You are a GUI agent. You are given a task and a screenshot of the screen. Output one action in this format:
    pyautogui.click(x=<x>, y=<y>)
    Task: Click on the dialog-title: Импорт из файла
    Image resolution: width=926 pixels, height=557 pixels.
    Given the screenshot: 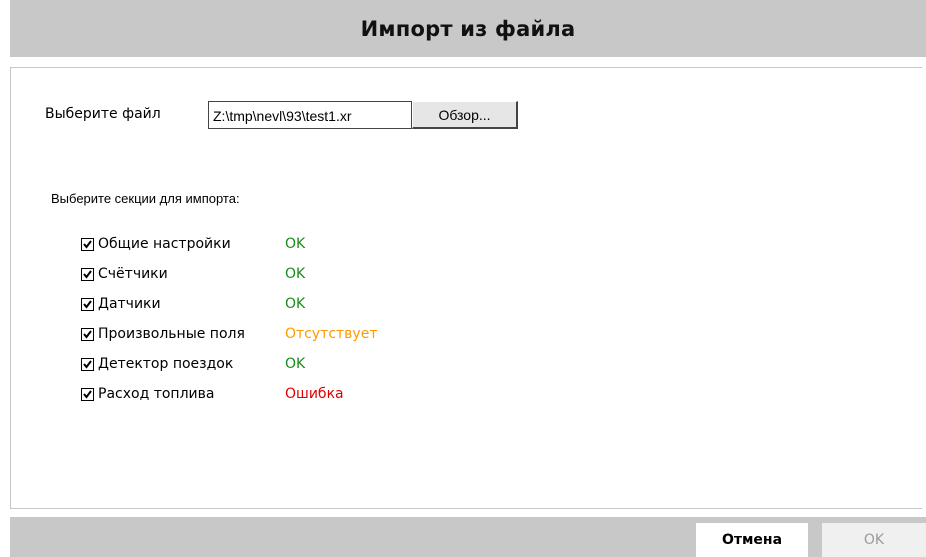 What is the action you would take?
    pyautogui.click(x=468, y=28)
    